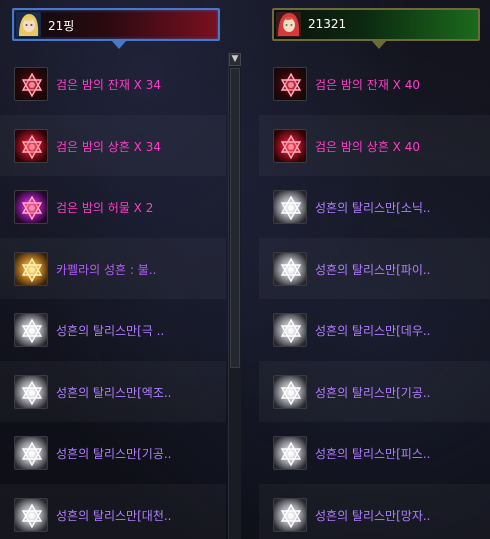  I want to click on left-scrollbar: ▼, so click(234, 296).